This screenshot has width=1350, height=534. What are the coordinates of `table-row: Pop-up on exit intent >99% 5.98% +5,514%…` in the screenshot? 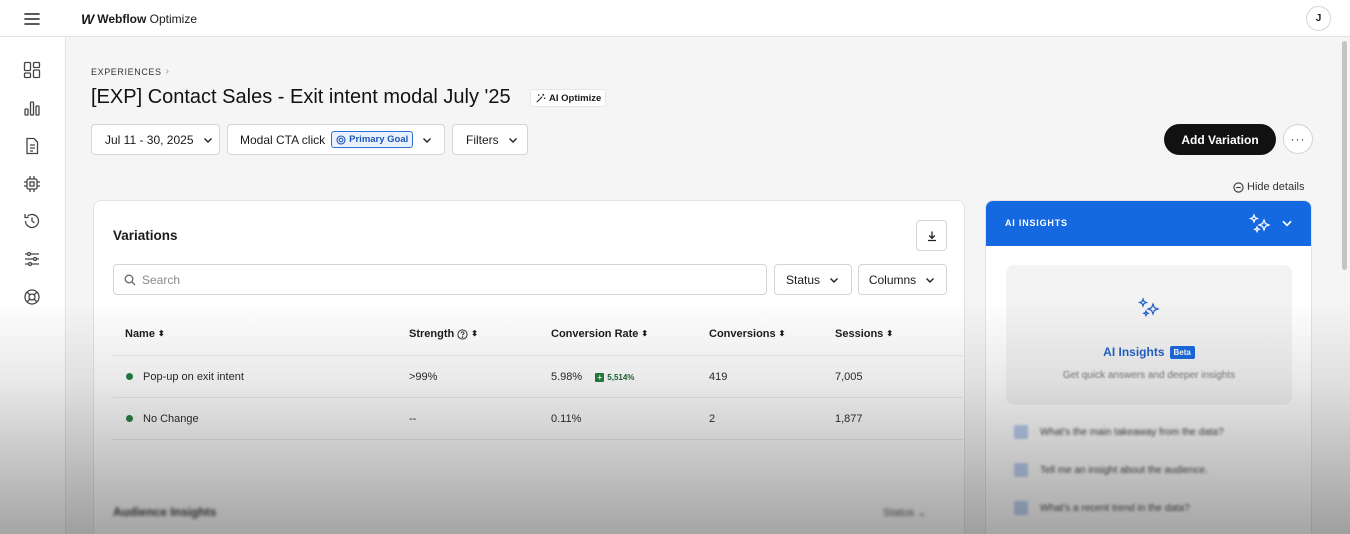 It's located at (529, 376).